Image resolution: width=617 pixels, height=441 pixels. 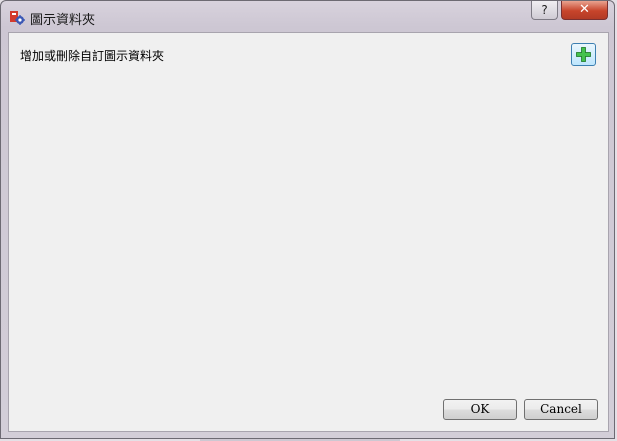 I want to click on ok-button: OK, so click(x=480, y=409).